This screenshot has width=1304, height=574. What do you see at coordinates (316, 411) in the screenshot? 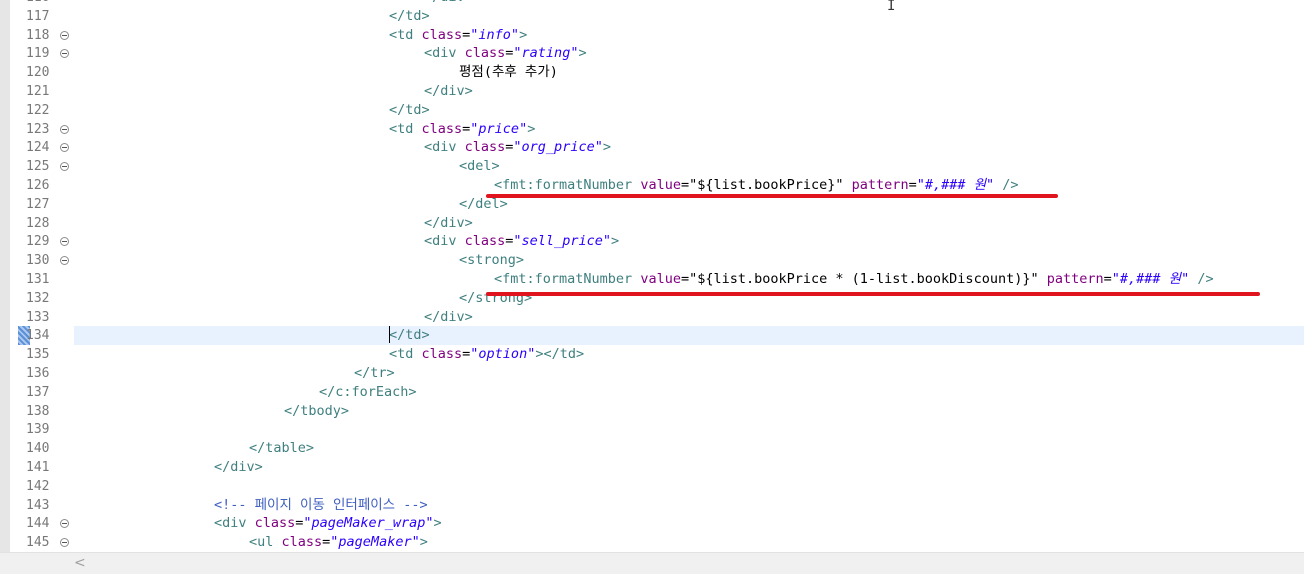
I see `code-text: </tbody>` at bounding box center [316, 411].